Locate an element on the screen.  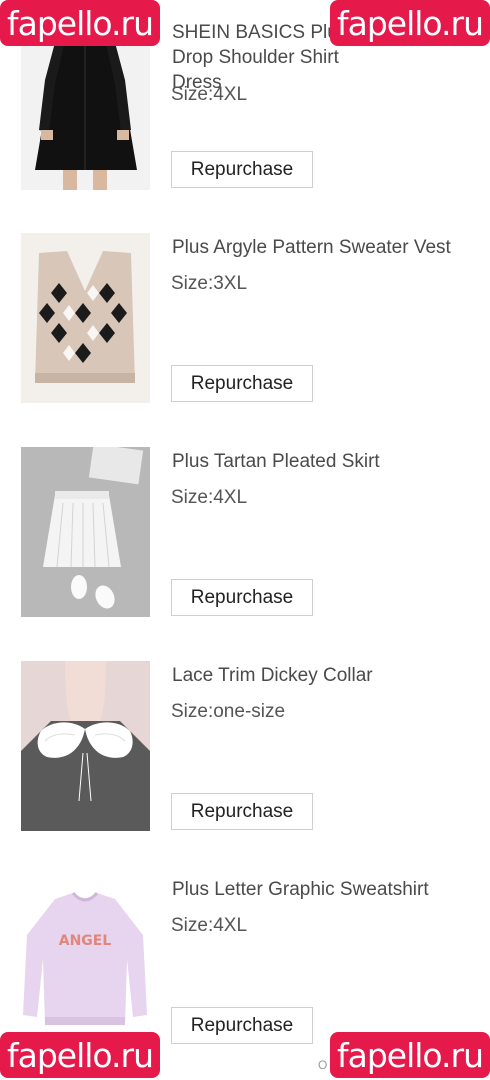
product-image-lace-collar is located at coordinates (85, 746).